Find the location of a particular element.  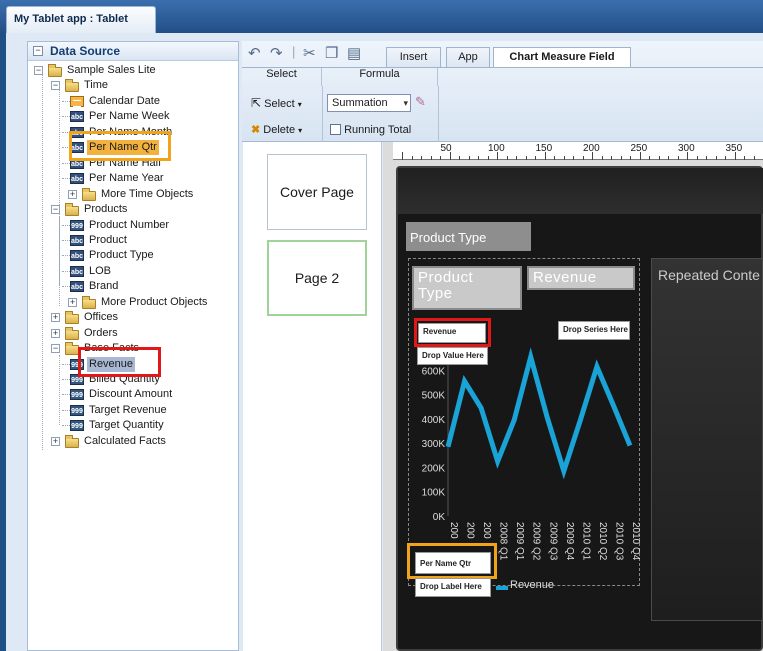

tree-item: Brand is located at coordinates (103, 286).